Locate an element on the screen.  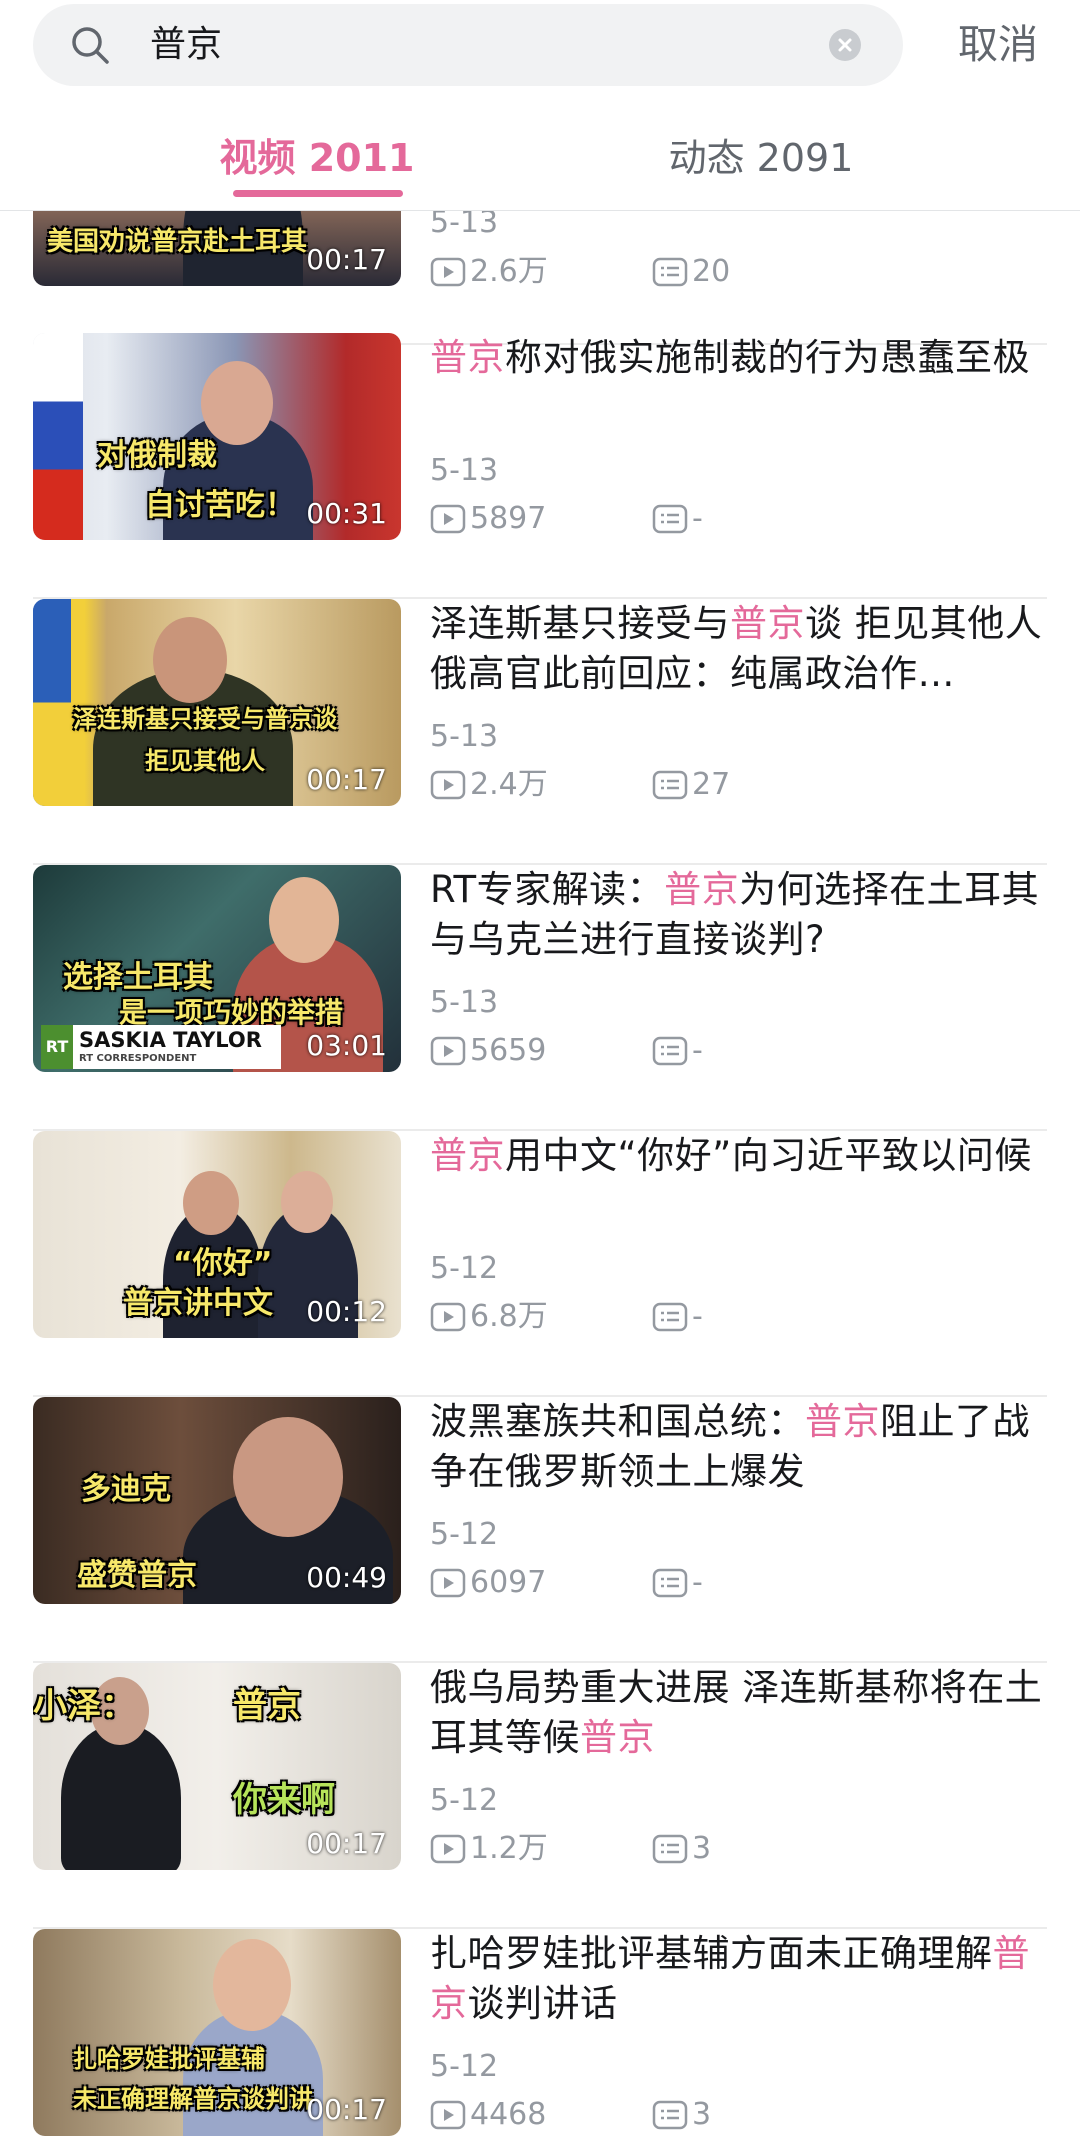
play-count: 5897 is located at coordinates (488, 519).